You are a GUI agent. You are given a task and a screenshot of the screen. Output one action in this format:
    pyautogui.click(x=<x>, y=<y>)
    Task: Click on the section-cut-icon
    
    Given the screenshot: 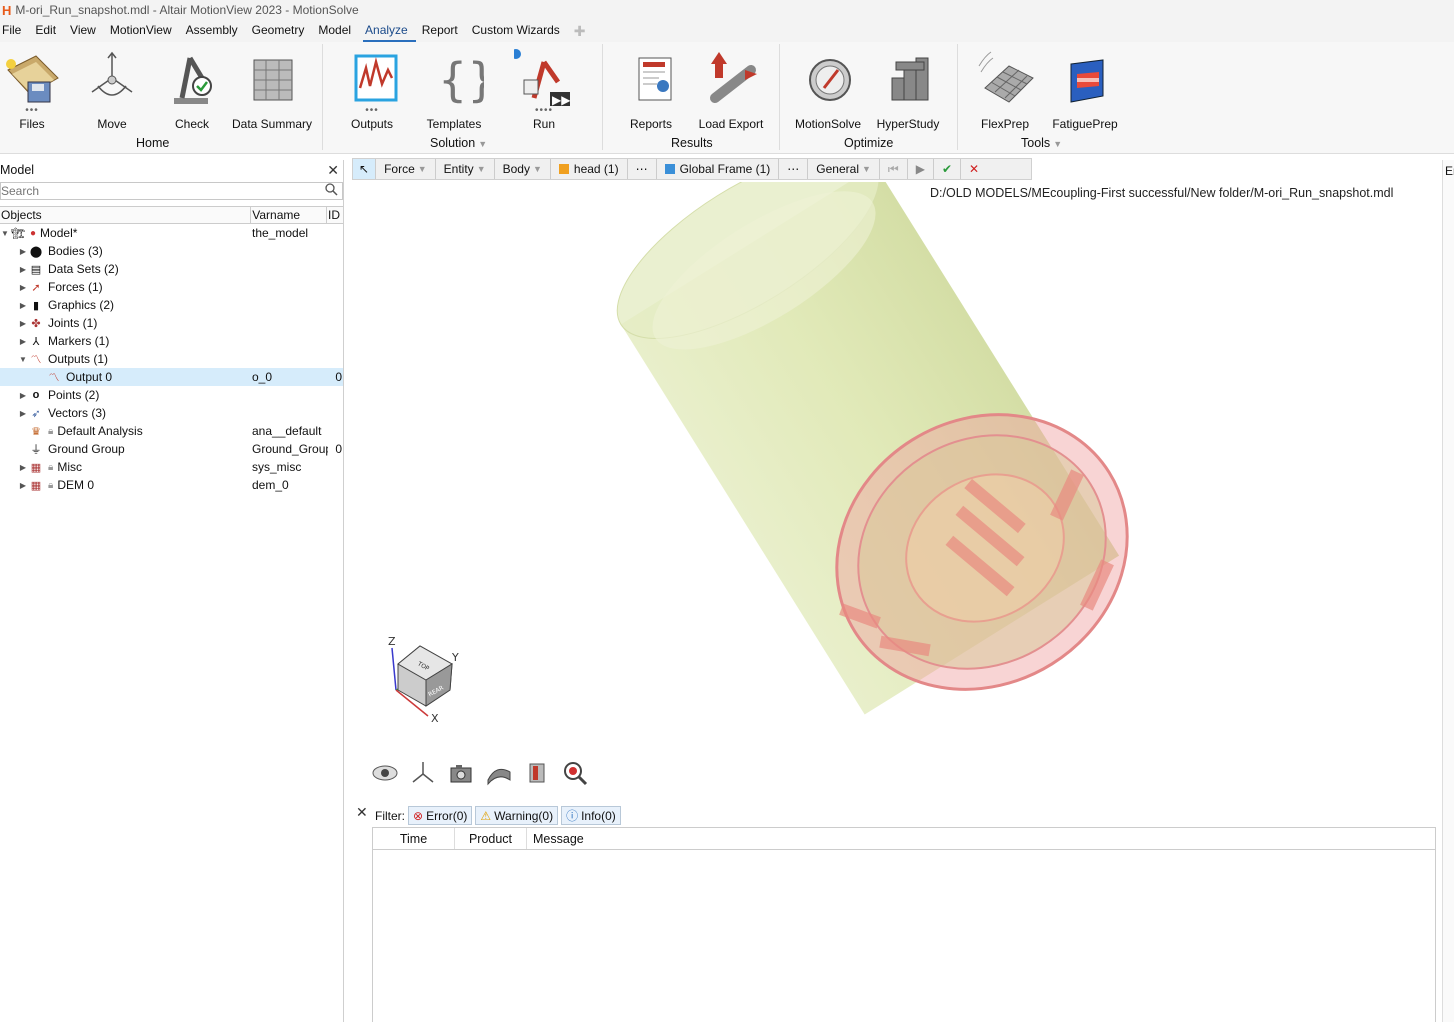 What is the action you would take?
    pyautogui.click(x=537, y=773)
    